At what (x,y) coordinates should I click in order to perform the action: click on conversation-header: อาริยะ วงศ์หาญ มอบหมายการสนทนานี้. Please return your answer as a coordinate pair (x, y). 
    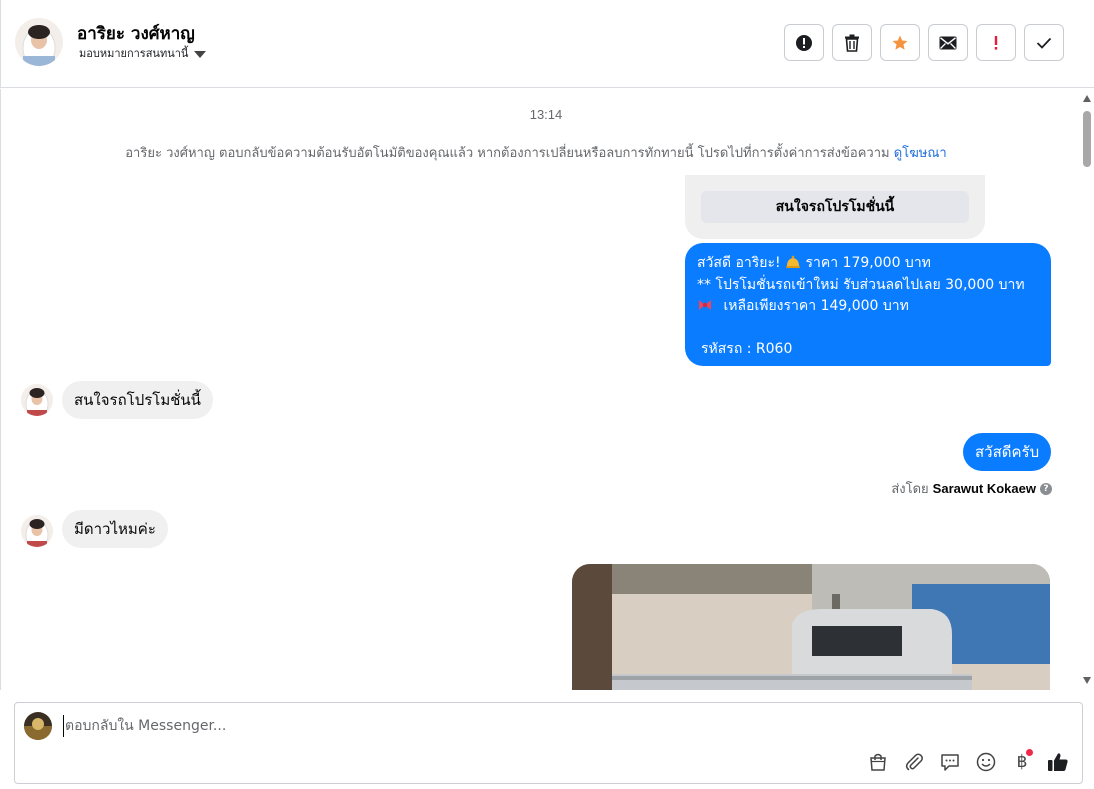
    Looking at the image, I should click on (547, 44).